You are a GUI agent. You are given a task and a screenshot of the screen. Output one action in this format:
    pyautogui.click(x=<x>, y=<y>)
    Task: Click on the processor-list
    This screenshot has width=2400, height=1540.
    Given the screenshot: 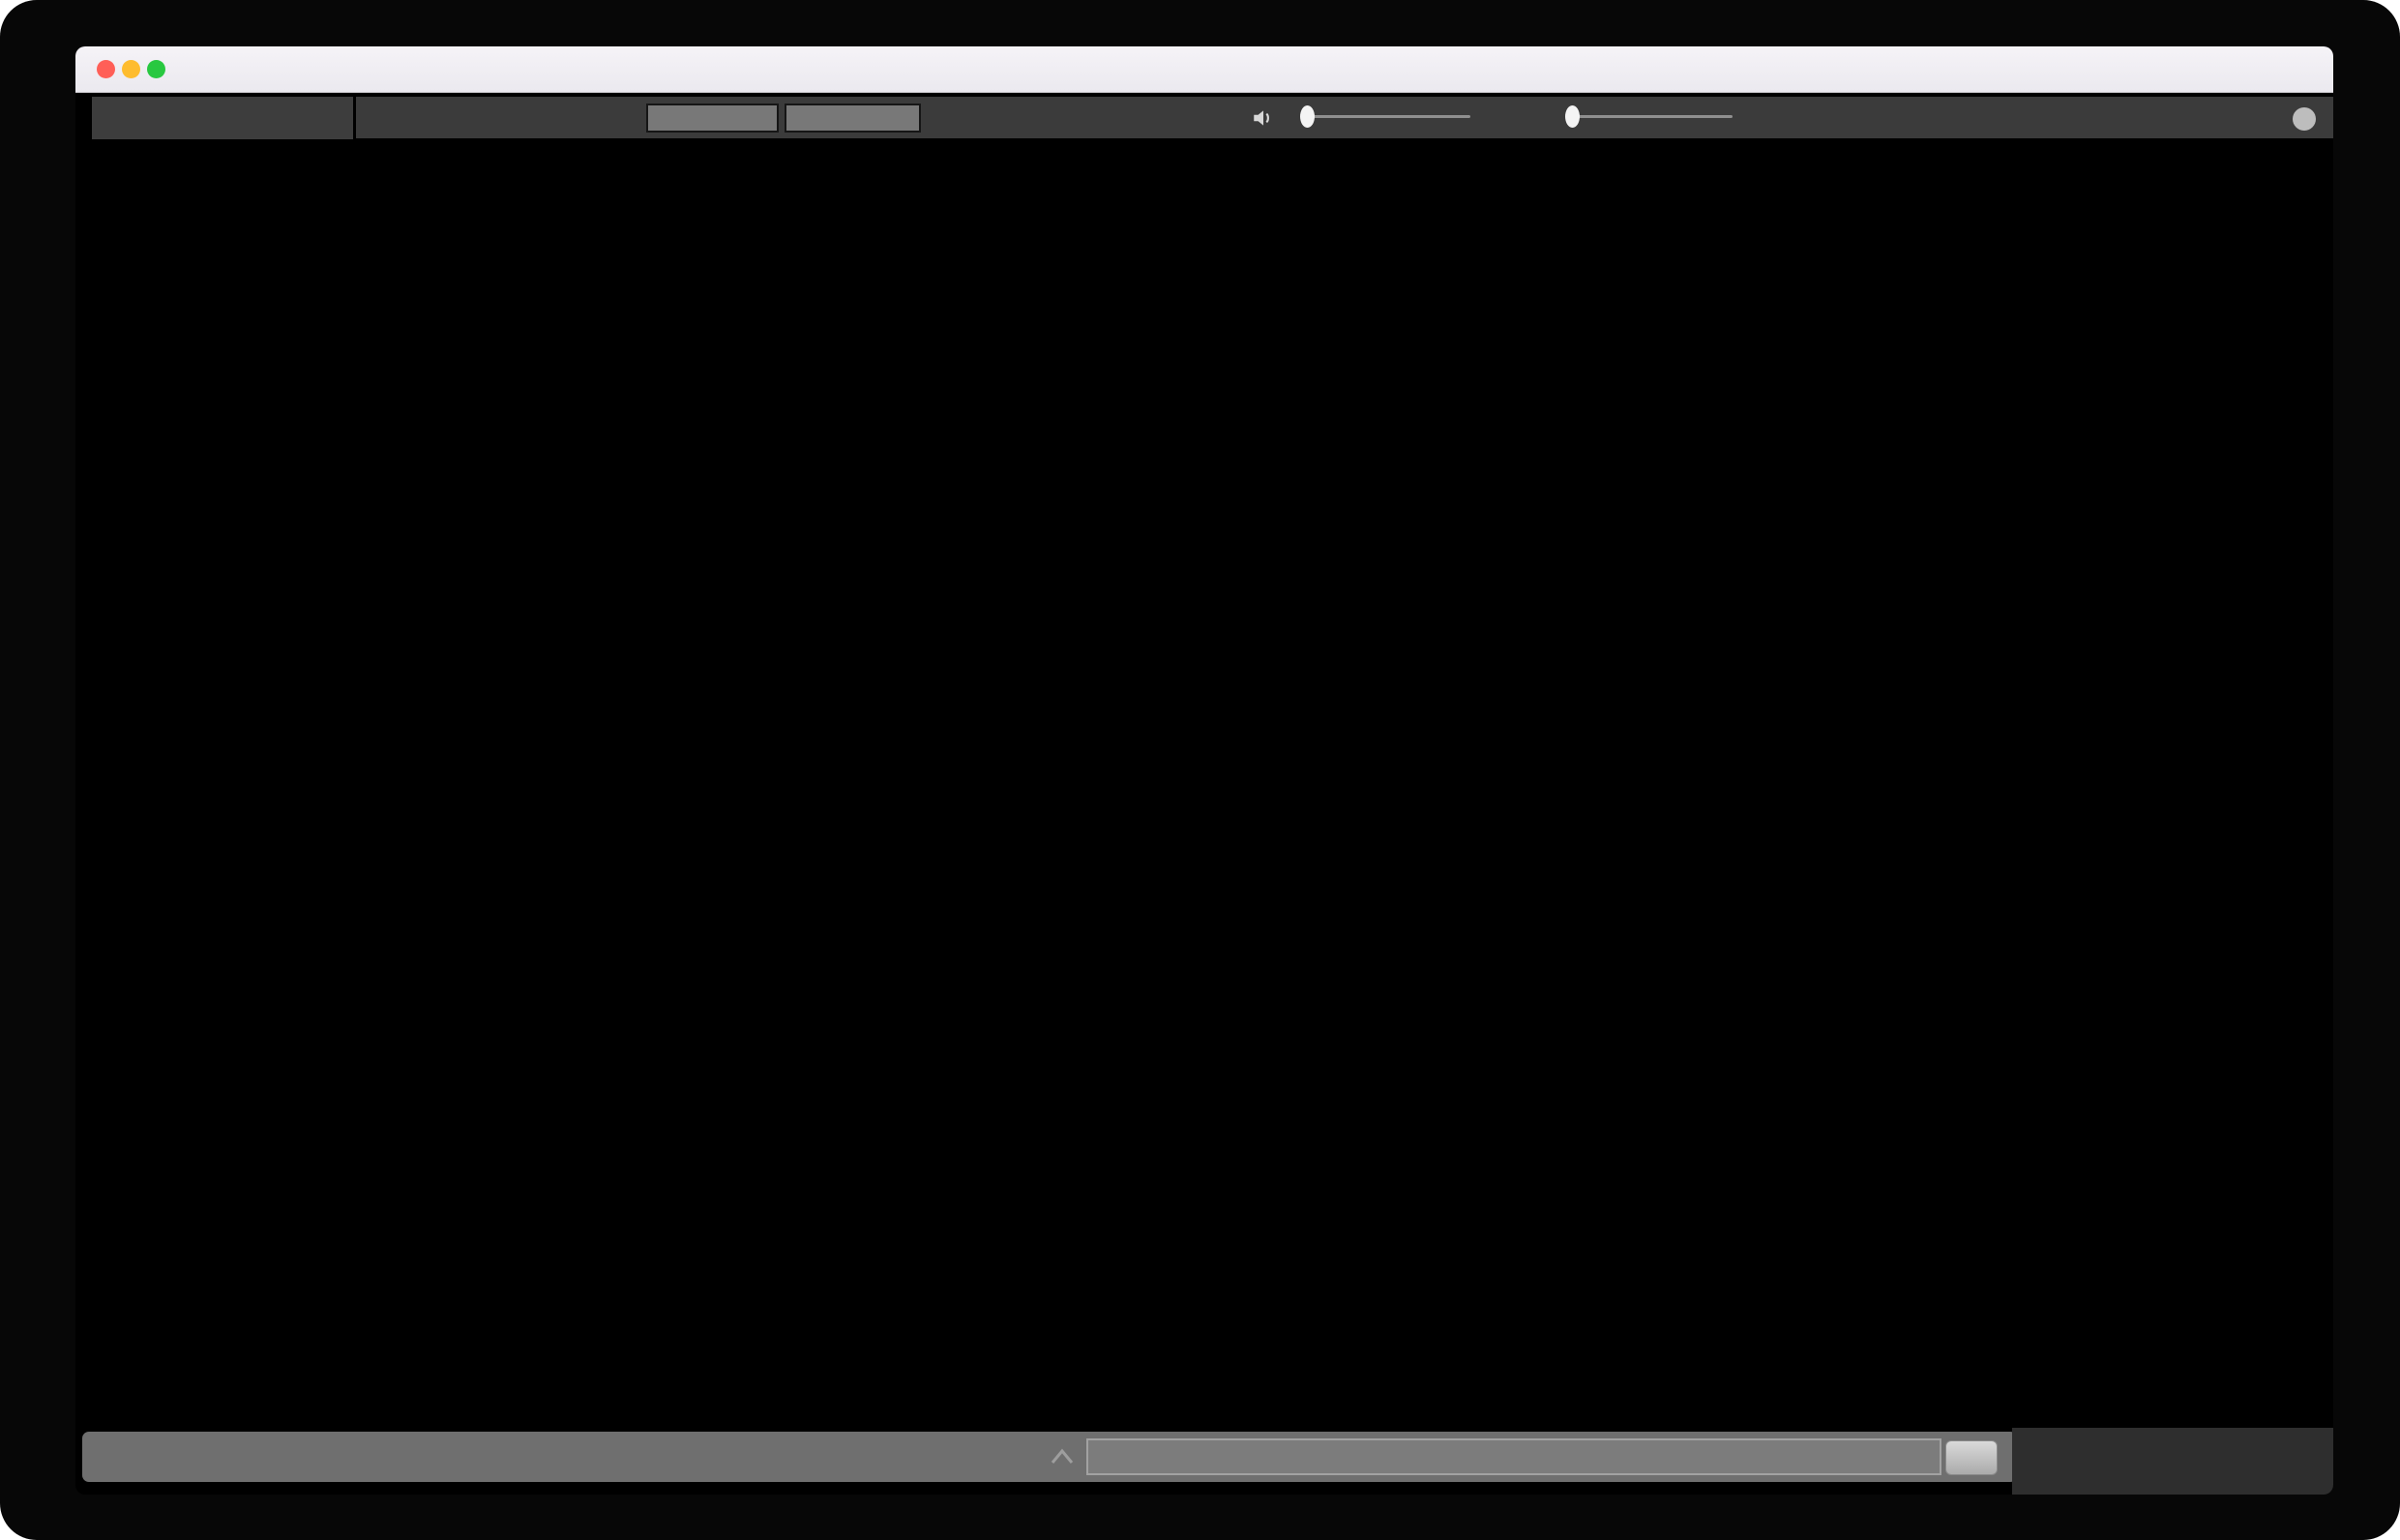 What is the action you would take?
    pyautogui.click(x=222, y=119)
    